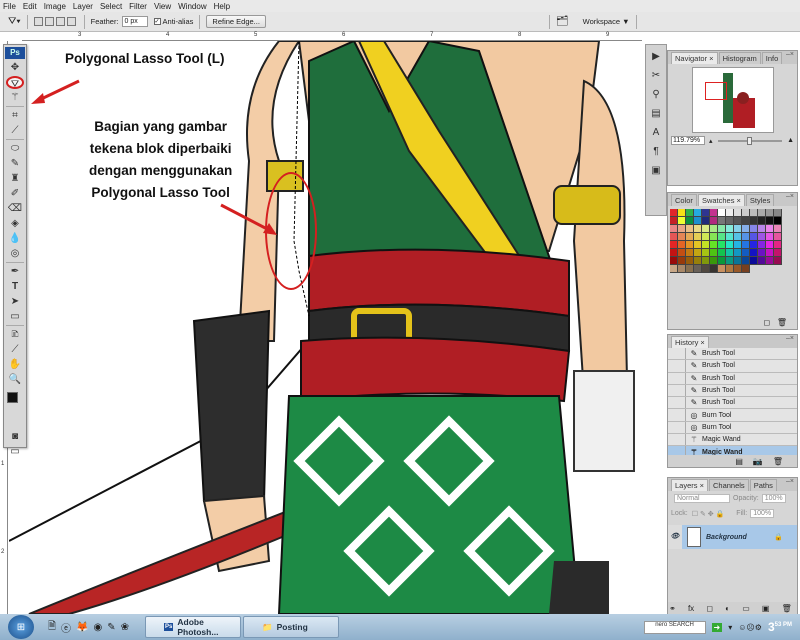 This screenshot has height=640, width=800. What do you see at coordinates (656, 57) in the screenshot?
I see `actions-icon: ▶` at bounding box center [656, 57].